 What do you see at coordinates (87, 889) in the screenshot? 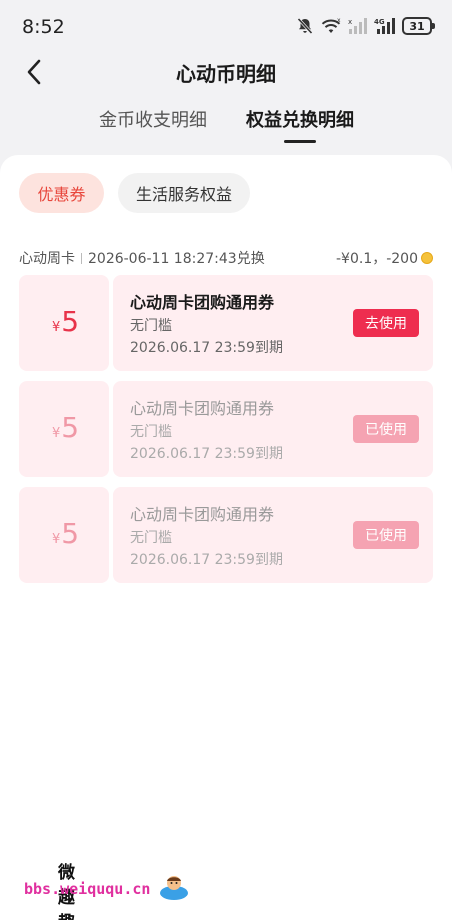
I see `watermark-url: bbs.weiququ.cn` at bounding box center [87, 889].